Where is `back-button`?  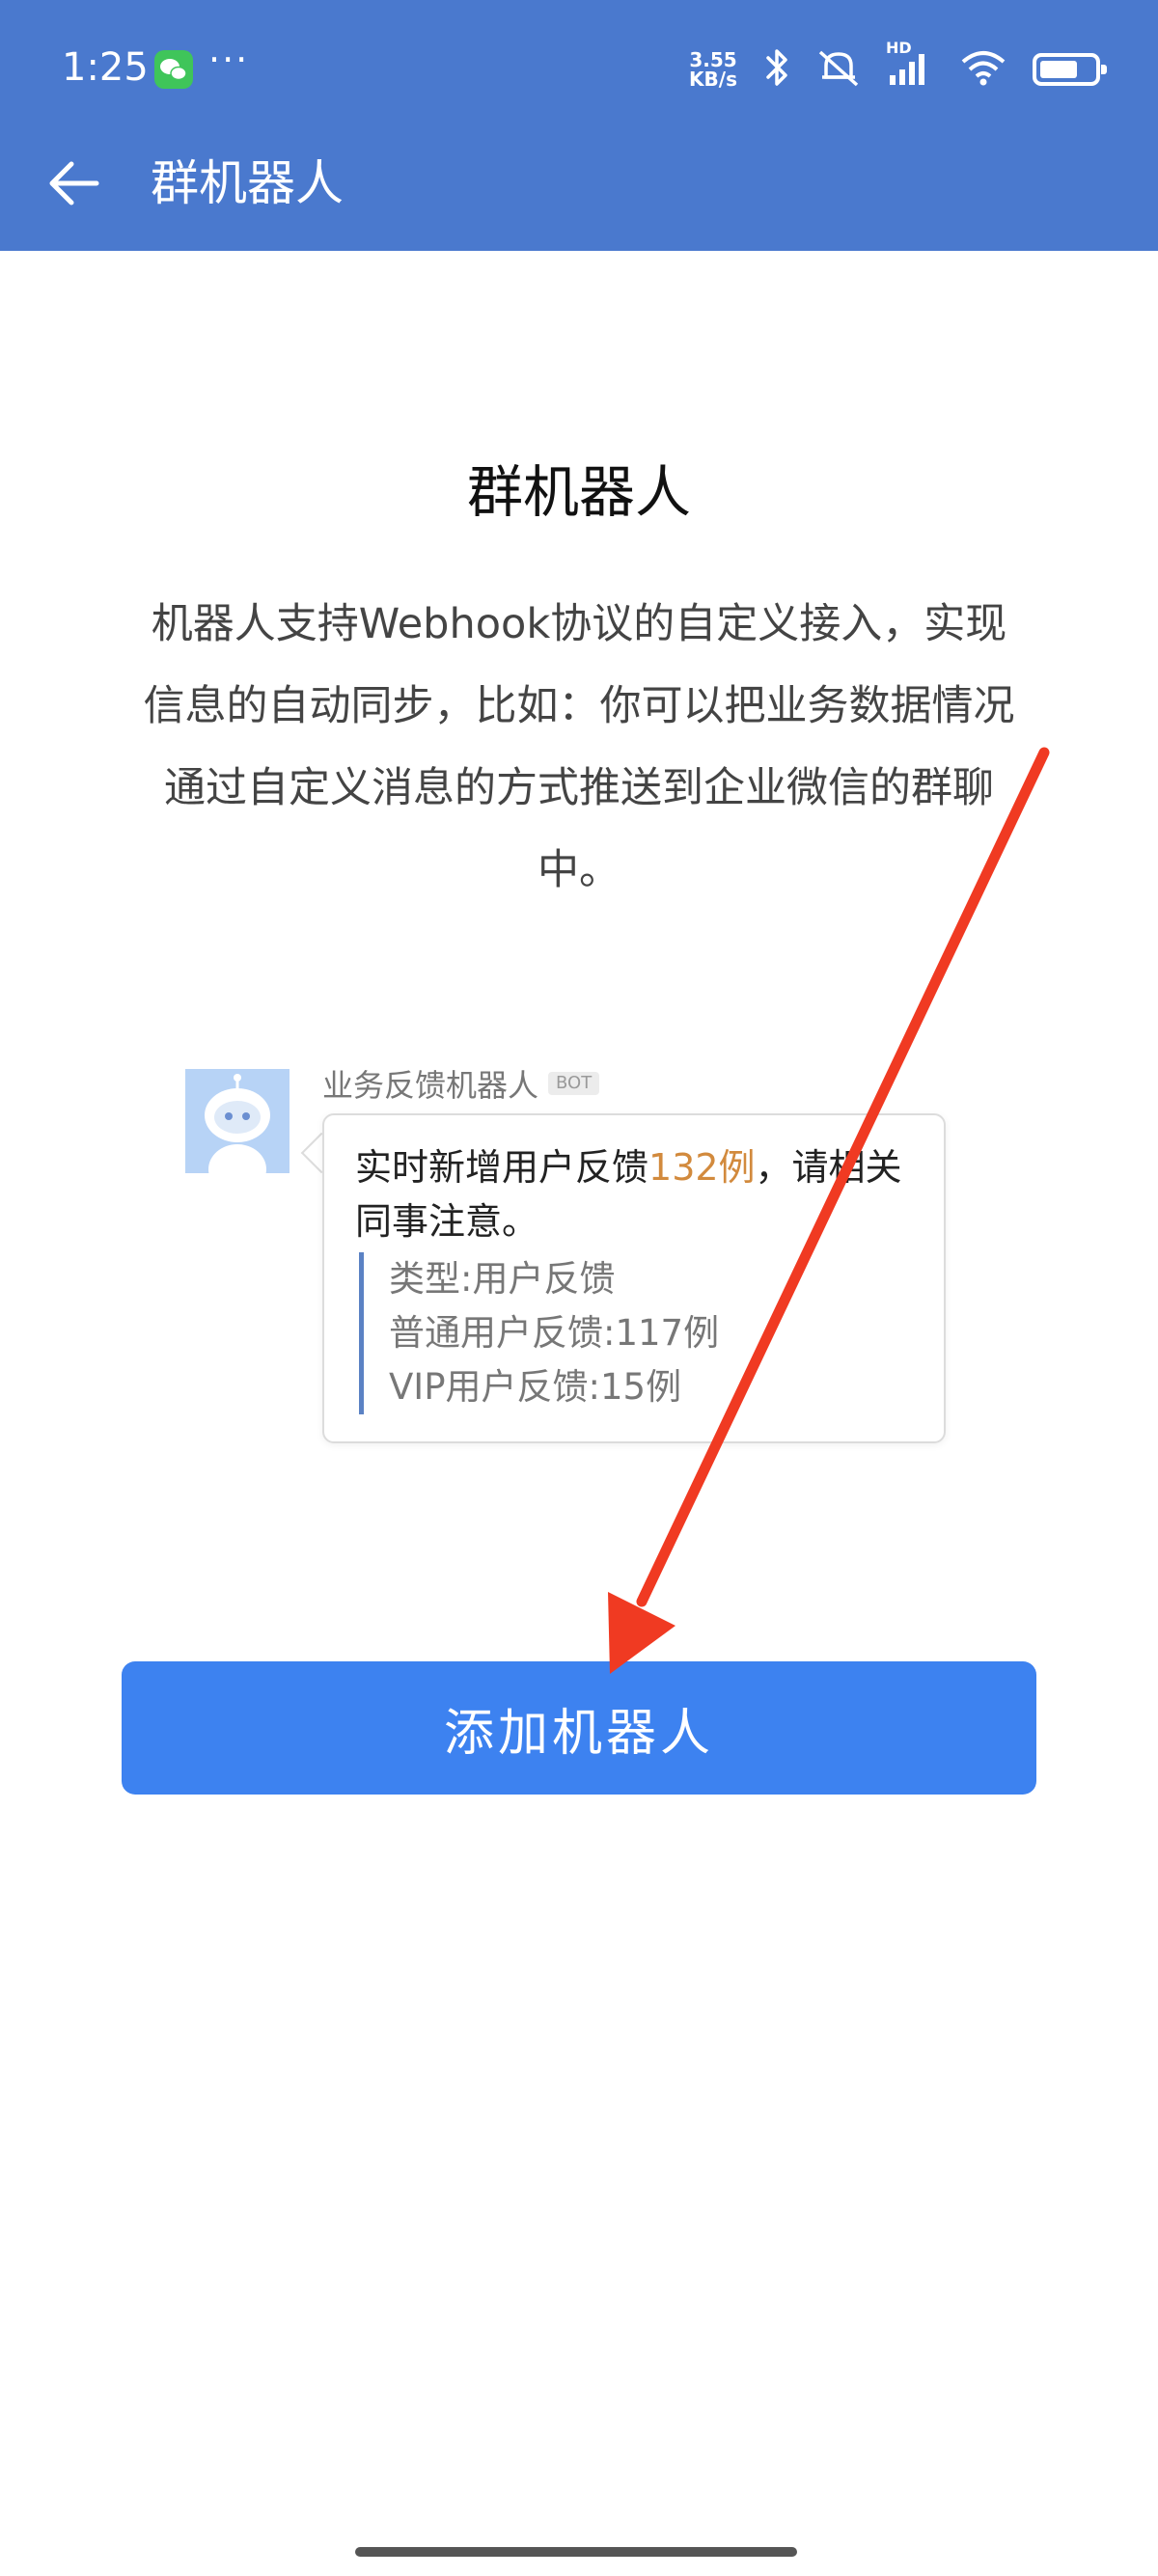 back-button is located at coordinates (73, 184).